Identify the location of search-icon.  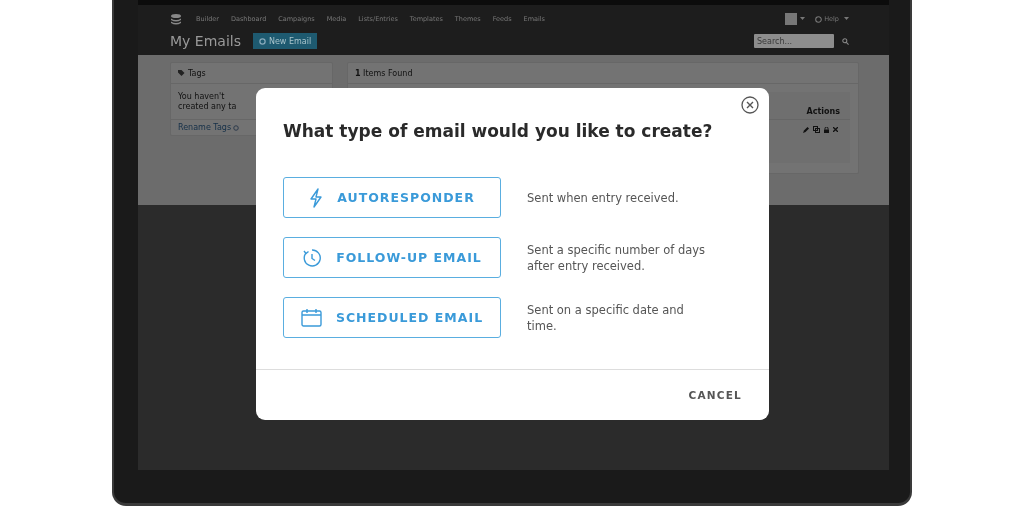
(845, 41).